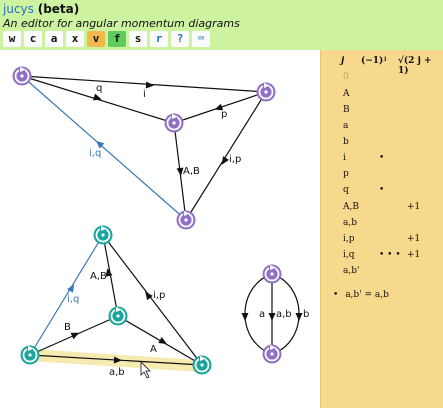 Image resolution: width=443 pixels, height=412 pixels. Describe the element at coordinates (12, 39) in the screenshot. I see `tool-button-w: w` at that location.